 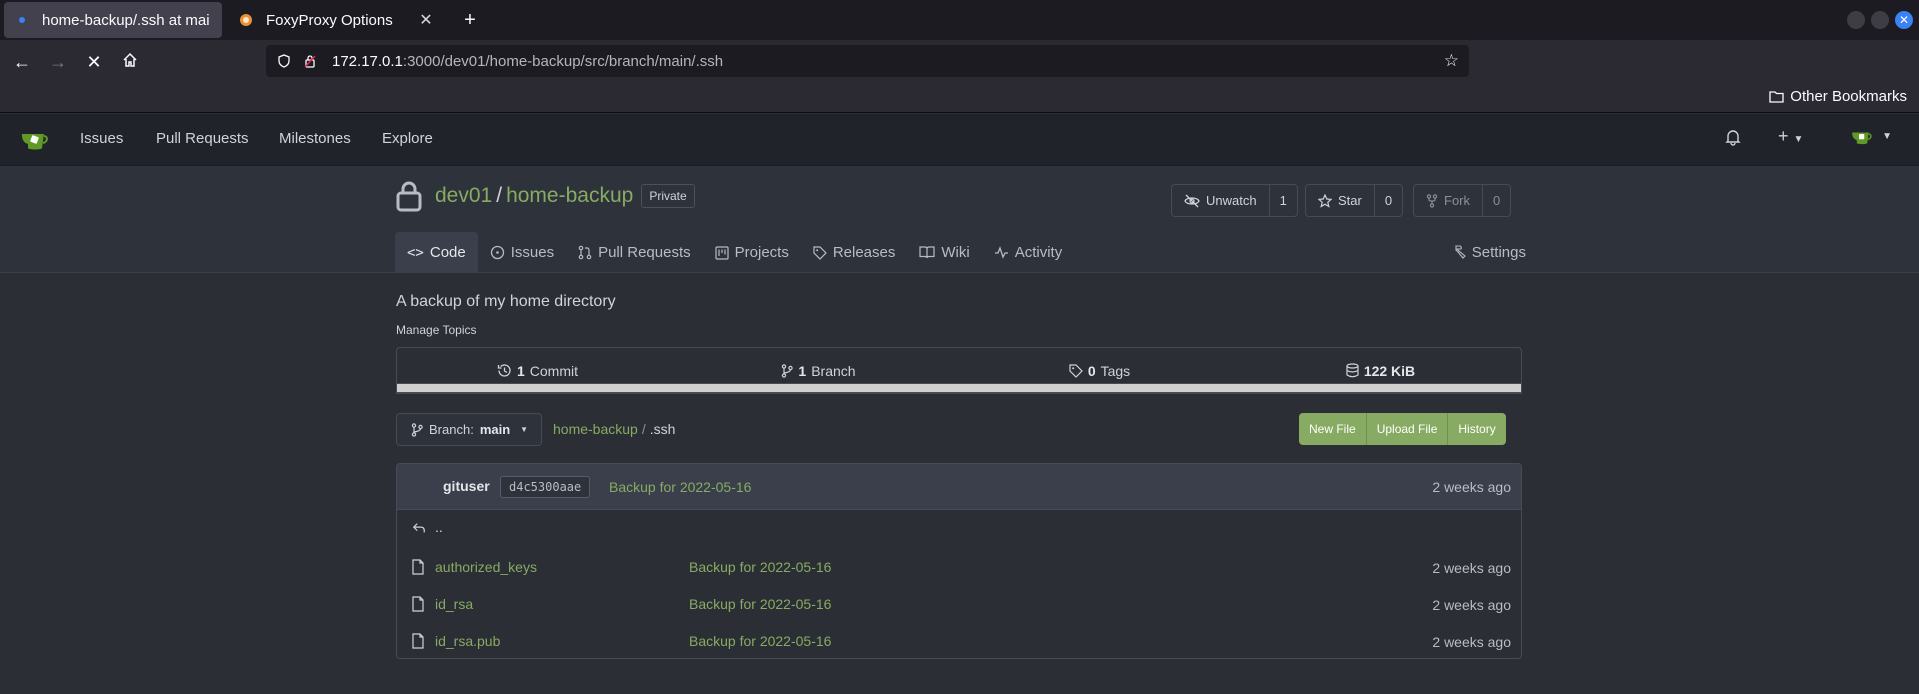 What do you see at coordinates (959, 603) in the screenshot?
I see `file-row: id_rsa Backup for 2022-05-16 2 weeks ago` at bounding box center [959, 603].